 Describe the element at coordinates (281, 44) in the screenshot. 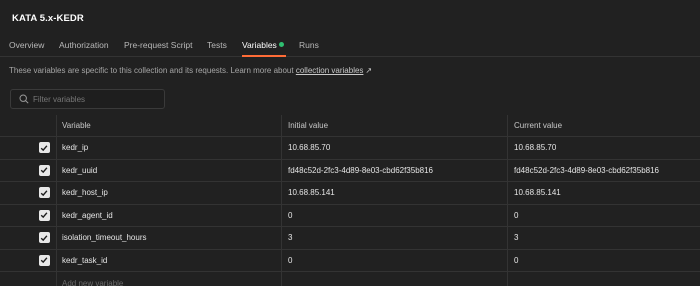

I see `unsaved-changes-dot` at that location.